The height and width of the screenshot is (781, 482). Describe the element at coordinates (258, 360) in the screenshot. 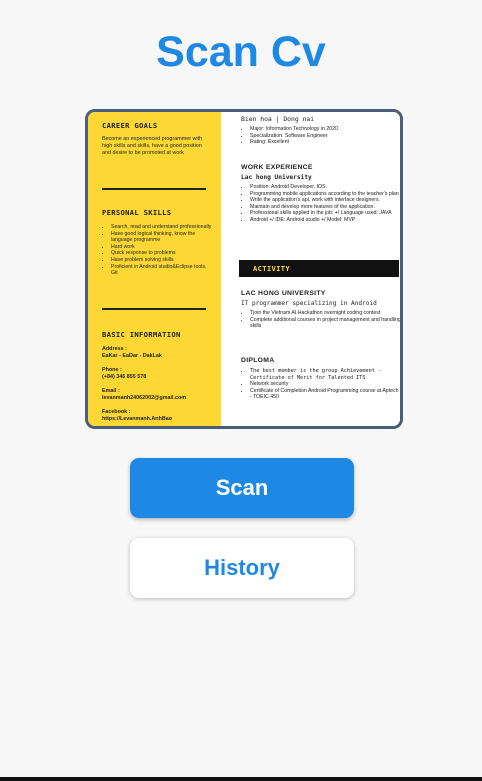

I see `diploma-heading: DIPLOMA` at that location.